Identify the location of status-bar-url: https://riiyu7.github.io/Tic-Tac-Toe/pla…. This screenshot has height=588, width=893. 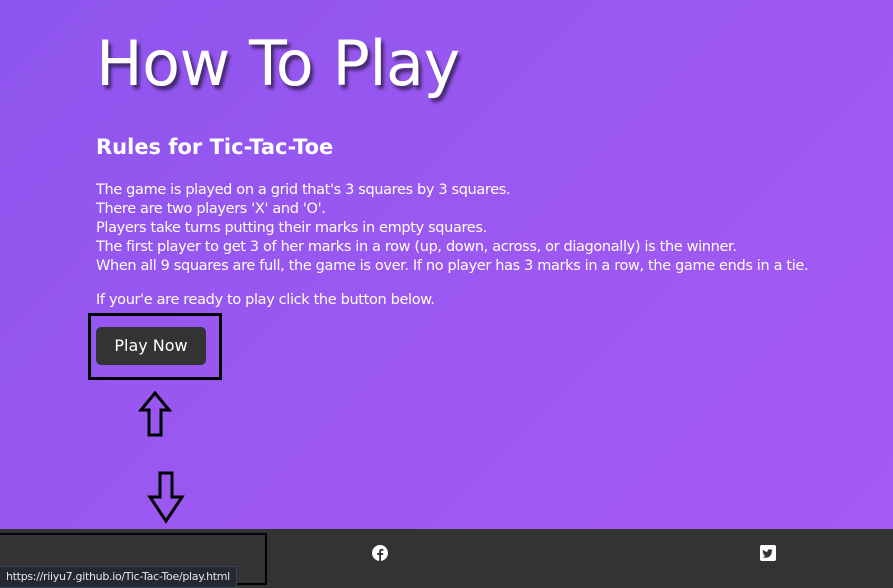
(118, 577).